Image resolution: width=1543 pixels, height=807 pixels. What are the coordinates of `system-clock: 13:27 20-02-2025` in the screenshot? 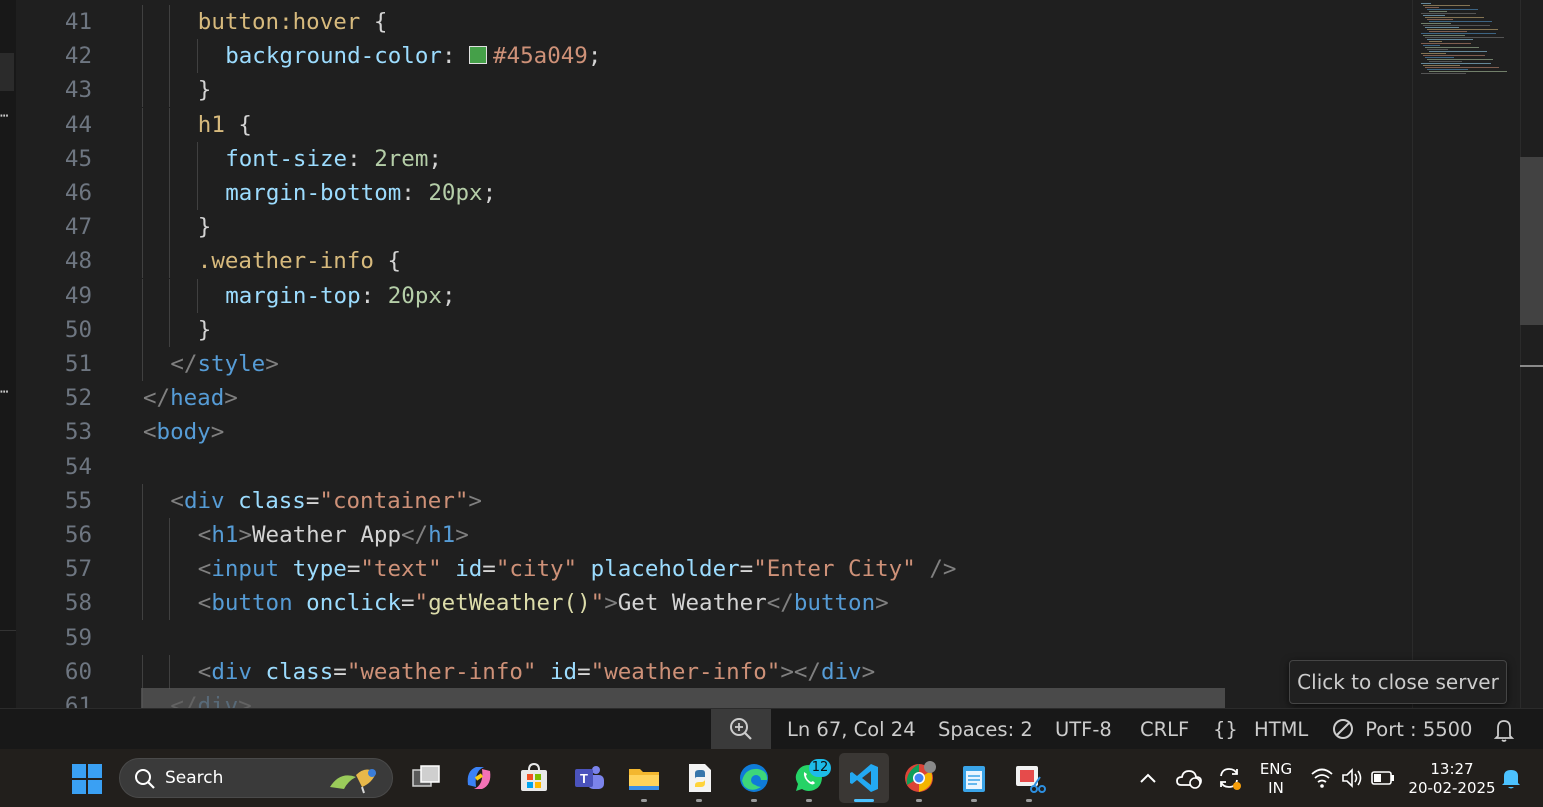 It's located at (1452, 779).